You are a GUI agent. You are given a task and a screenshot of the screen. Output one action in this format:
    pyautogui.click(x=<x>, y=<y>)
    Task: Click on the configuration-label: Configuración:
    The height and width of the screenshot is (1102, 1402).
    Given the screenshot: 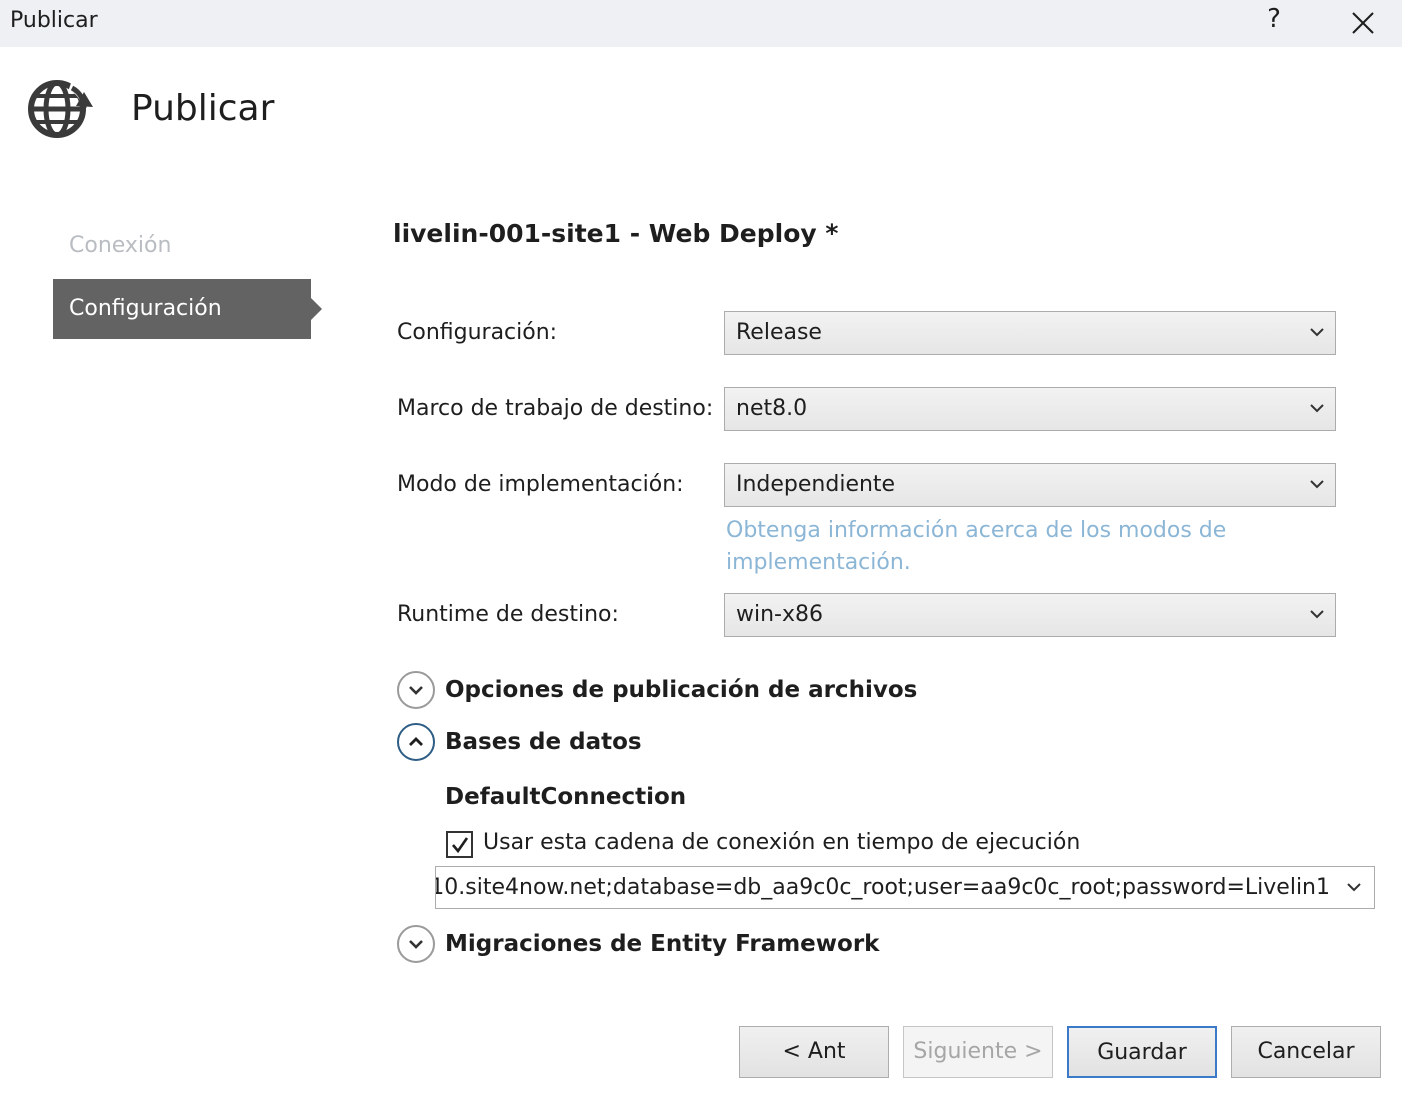 What is the action you would take?
    pyautogui.click(x=477, y=332)
    